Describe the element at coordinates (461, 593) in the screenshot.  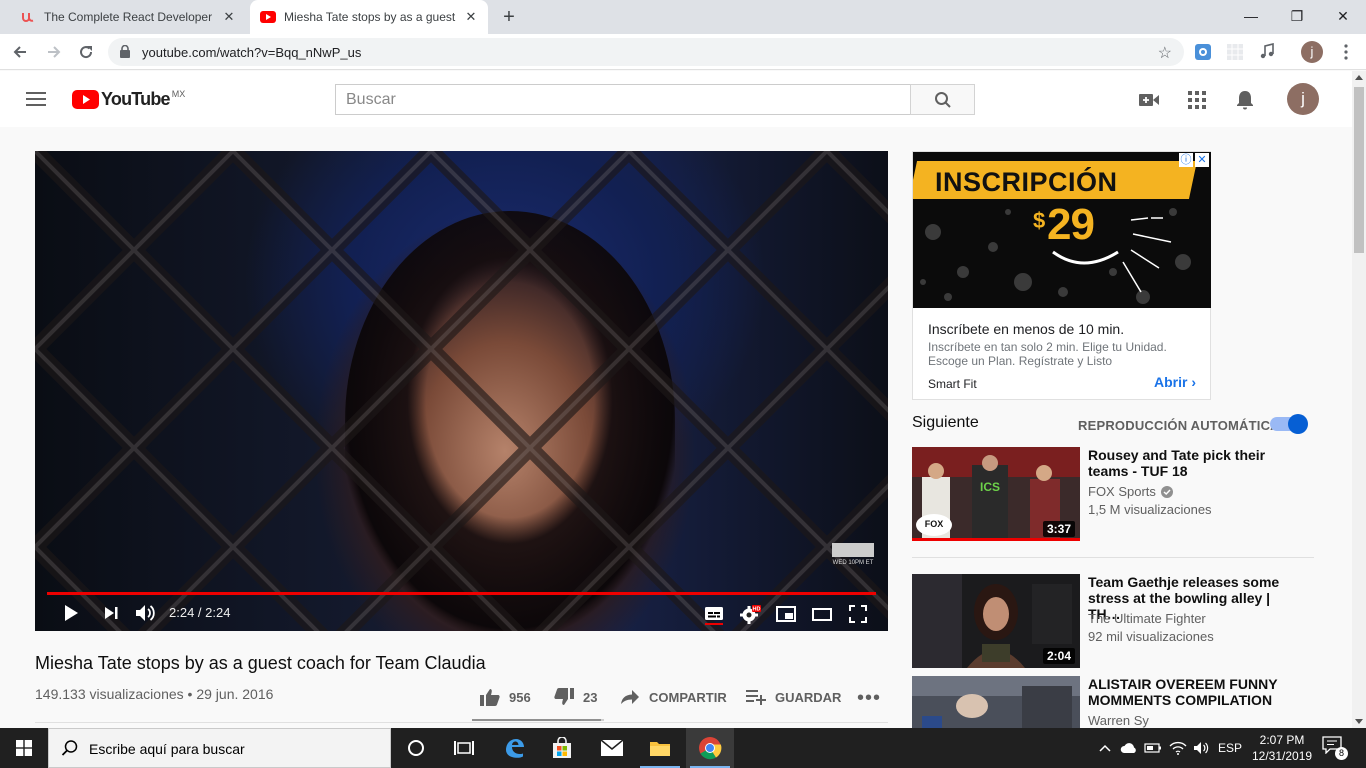
I see `progress-bar` at that location.